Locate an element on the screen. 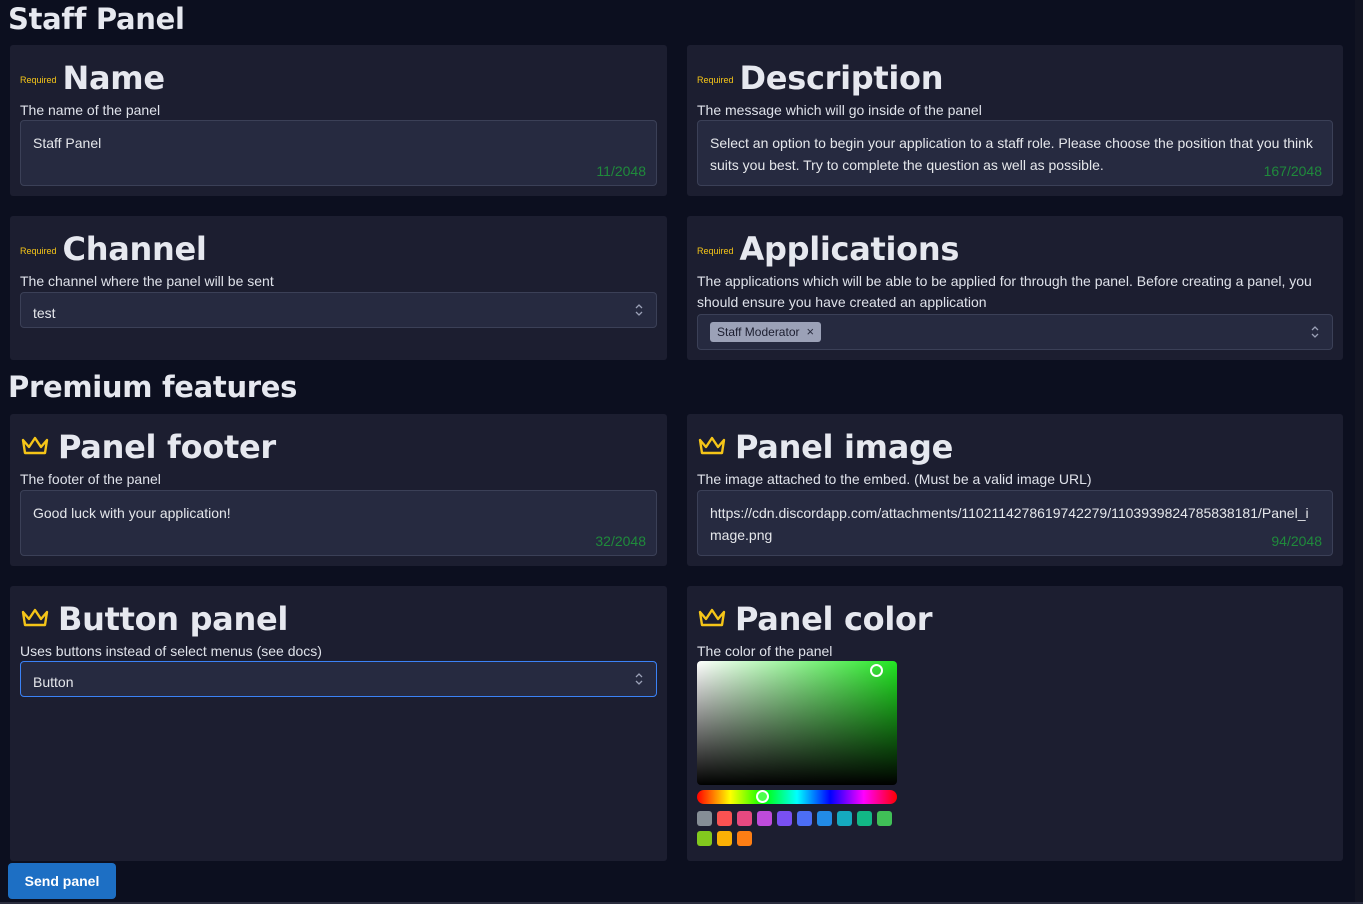 The height and width of the screenshot is (904, 1363). name-description: The name of the panel is located at coordinates (90, 110).